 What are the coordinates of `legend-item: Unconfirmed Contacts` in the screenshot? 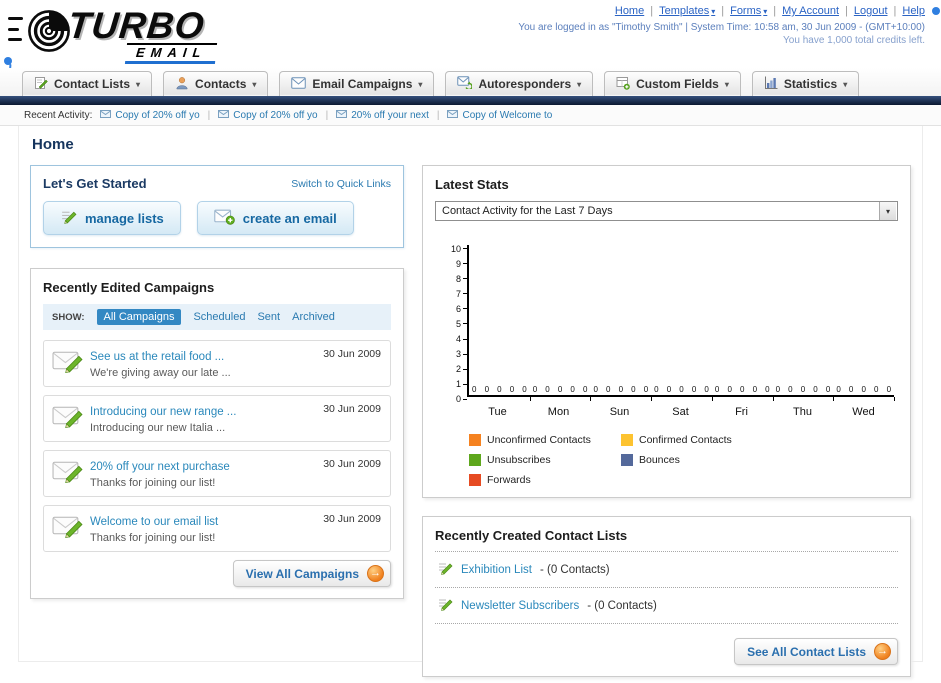 It's located at (545, 440).